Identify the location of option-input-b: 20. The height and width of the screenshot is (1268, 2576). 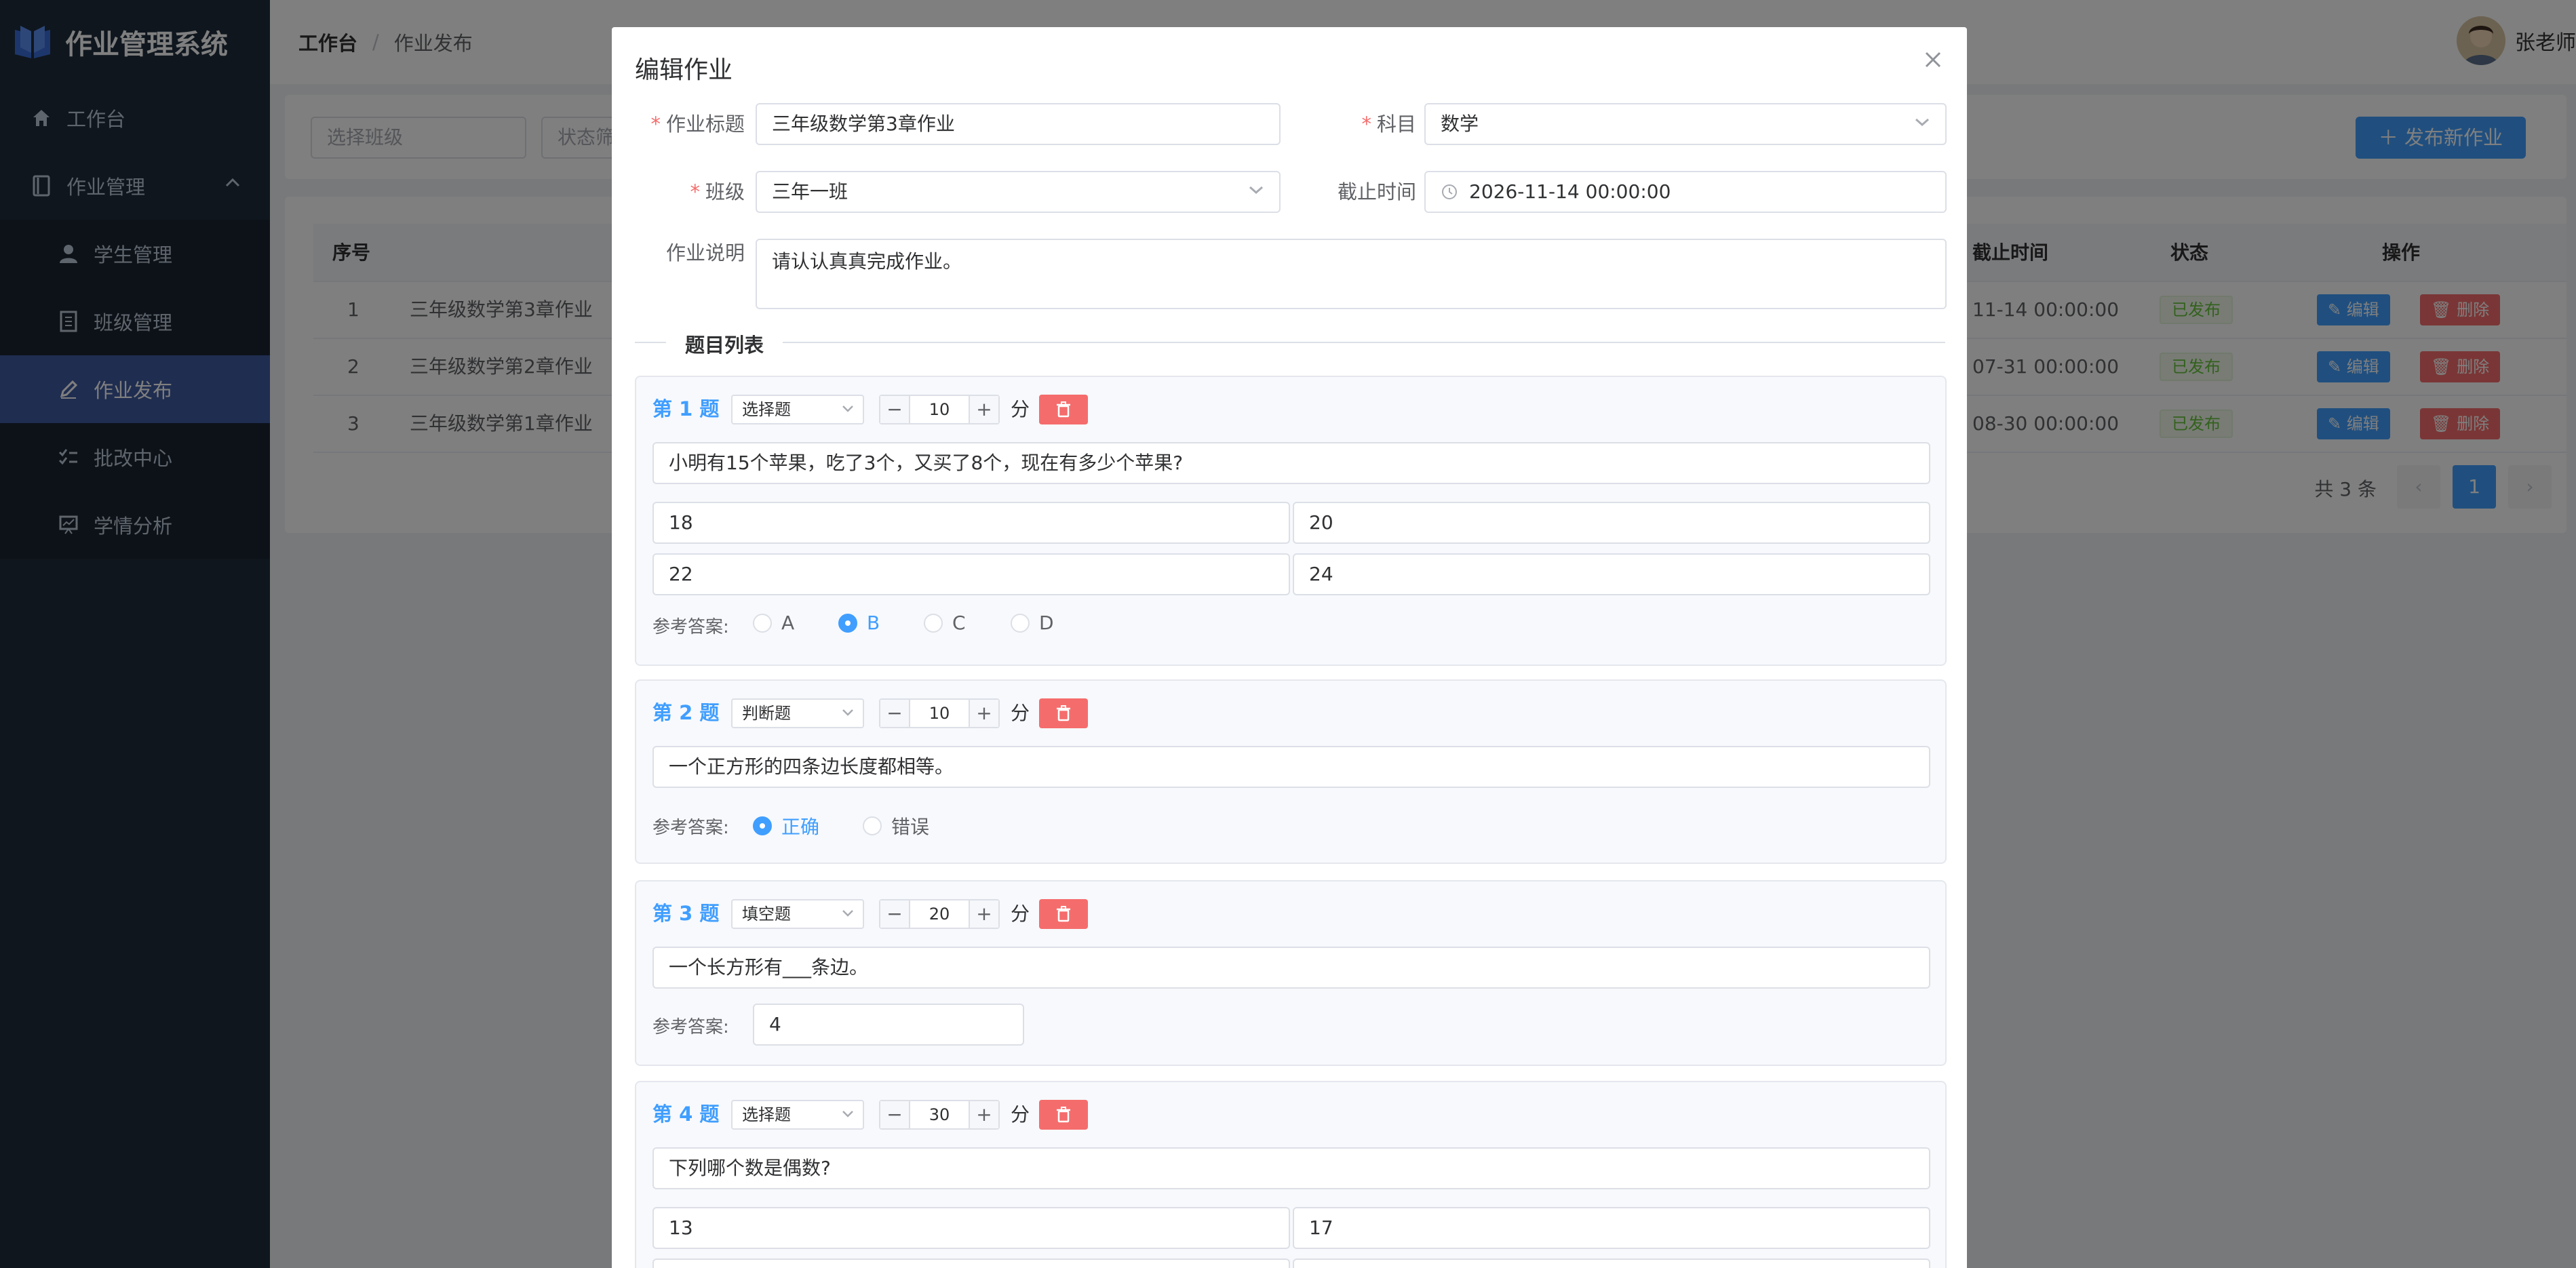
(1611, 523).